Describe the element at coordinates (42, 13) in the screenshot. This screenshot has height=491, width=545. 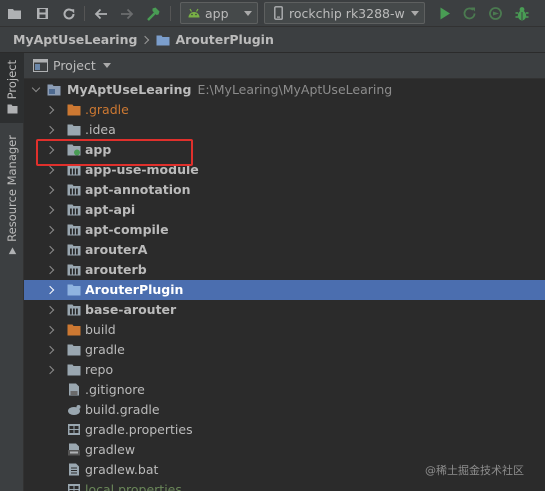
I see `save-icon` at that location.